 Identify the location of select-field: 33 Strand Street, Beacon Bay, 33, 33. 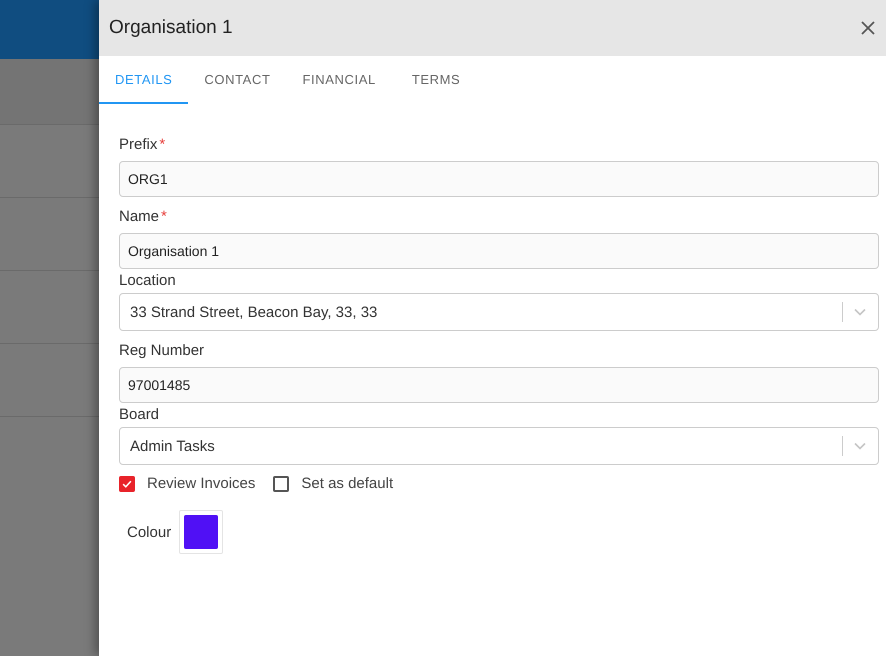
(499, 312).